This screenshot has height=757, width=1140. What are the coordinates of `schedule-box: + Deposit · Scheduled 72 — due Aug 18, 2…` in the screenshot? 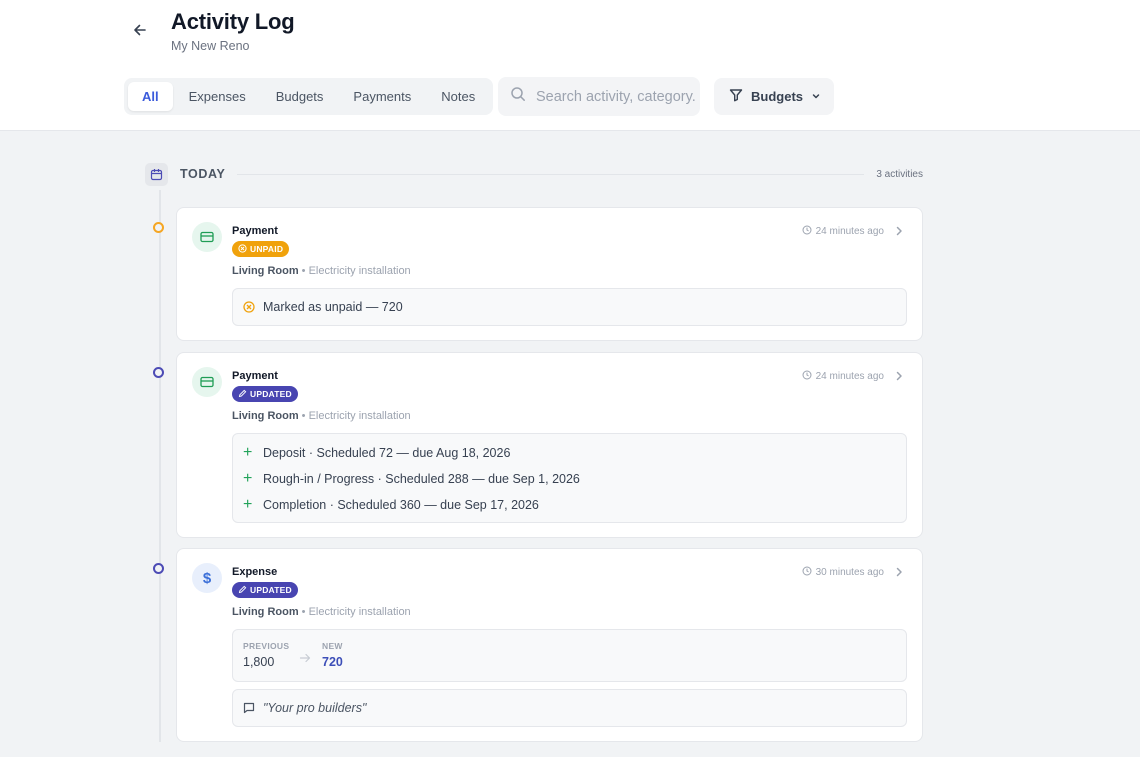 It's located at (569, 478).